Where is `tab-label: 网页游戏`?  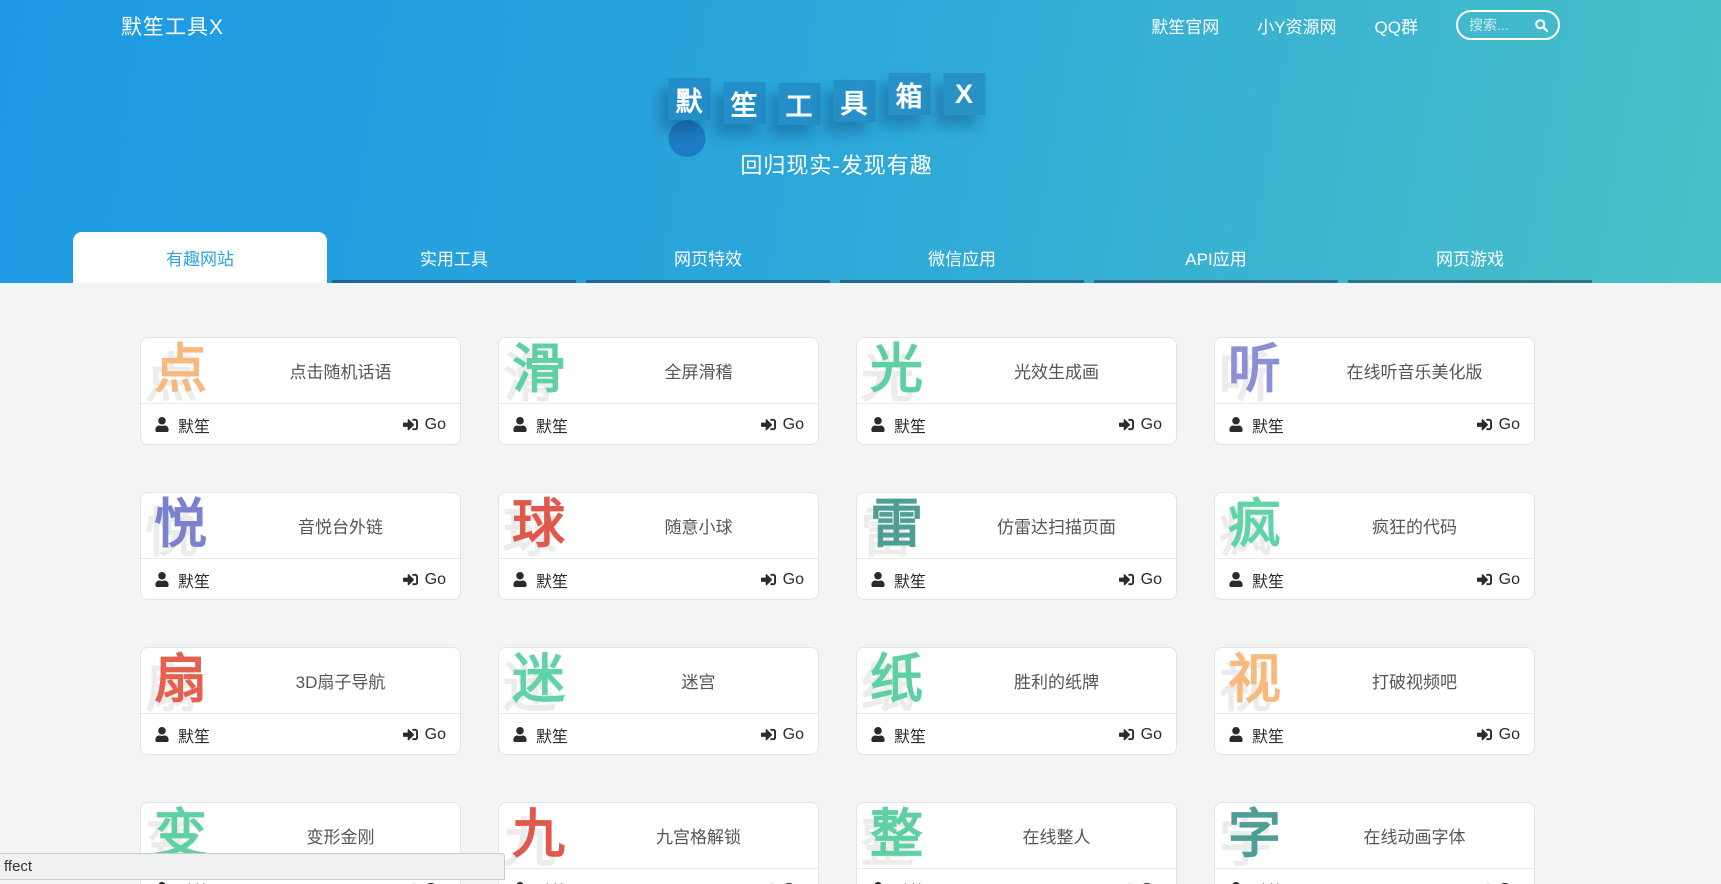 tab-label: 网页游戏 is located at coordinates (1470, 259).